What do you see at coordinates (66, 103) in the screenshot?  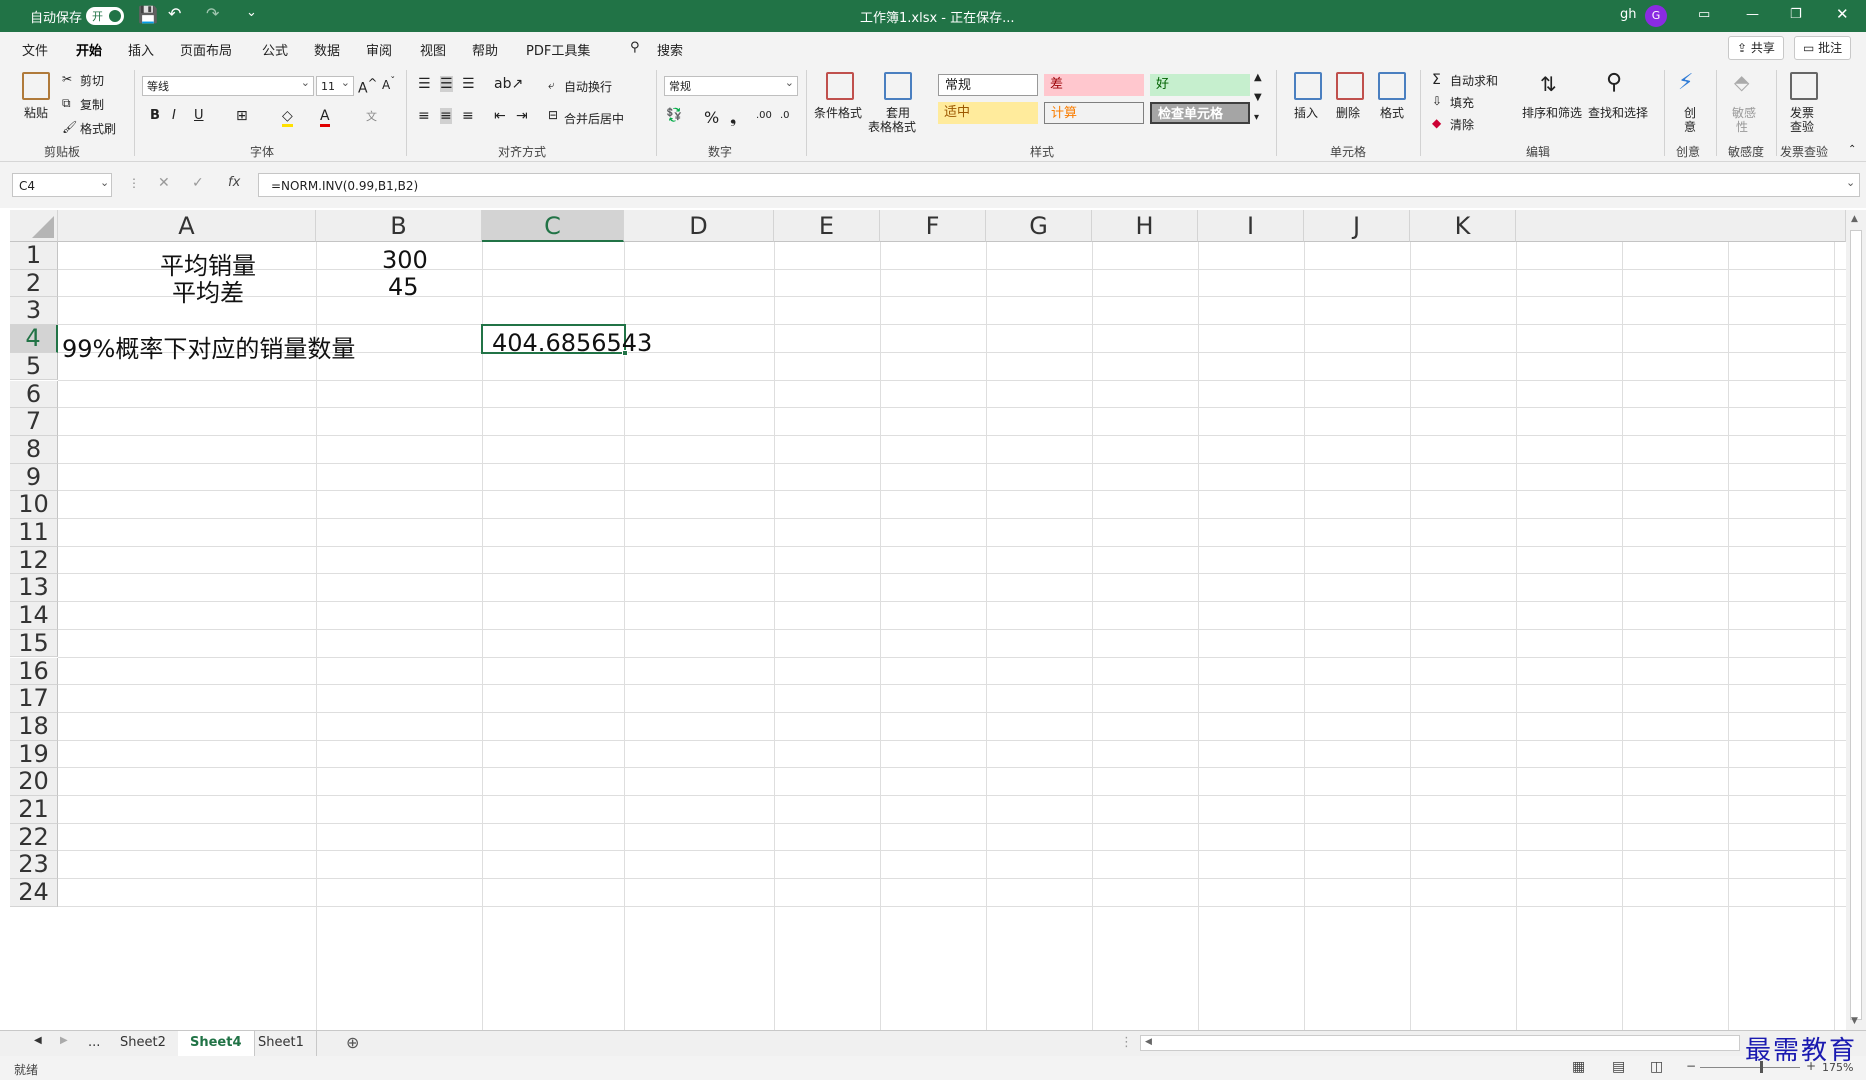 I see `copy-icon: ⧉` at bounding box center [66, 103].